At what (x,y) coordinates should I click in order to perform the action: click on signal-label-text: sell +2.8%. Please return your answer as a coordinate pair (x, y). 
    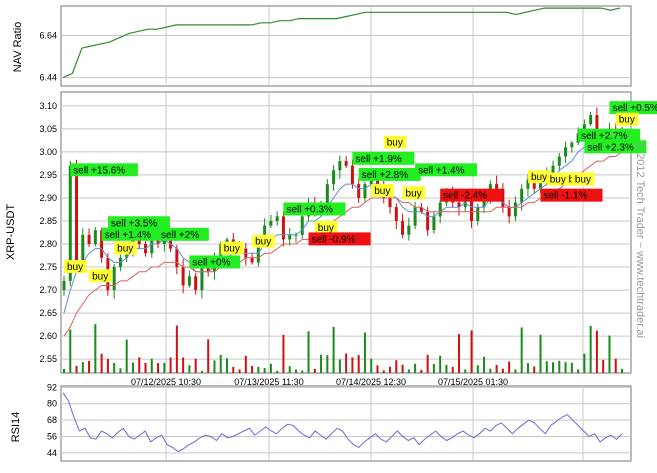
    Looking at the image, I should click on (385, 175).